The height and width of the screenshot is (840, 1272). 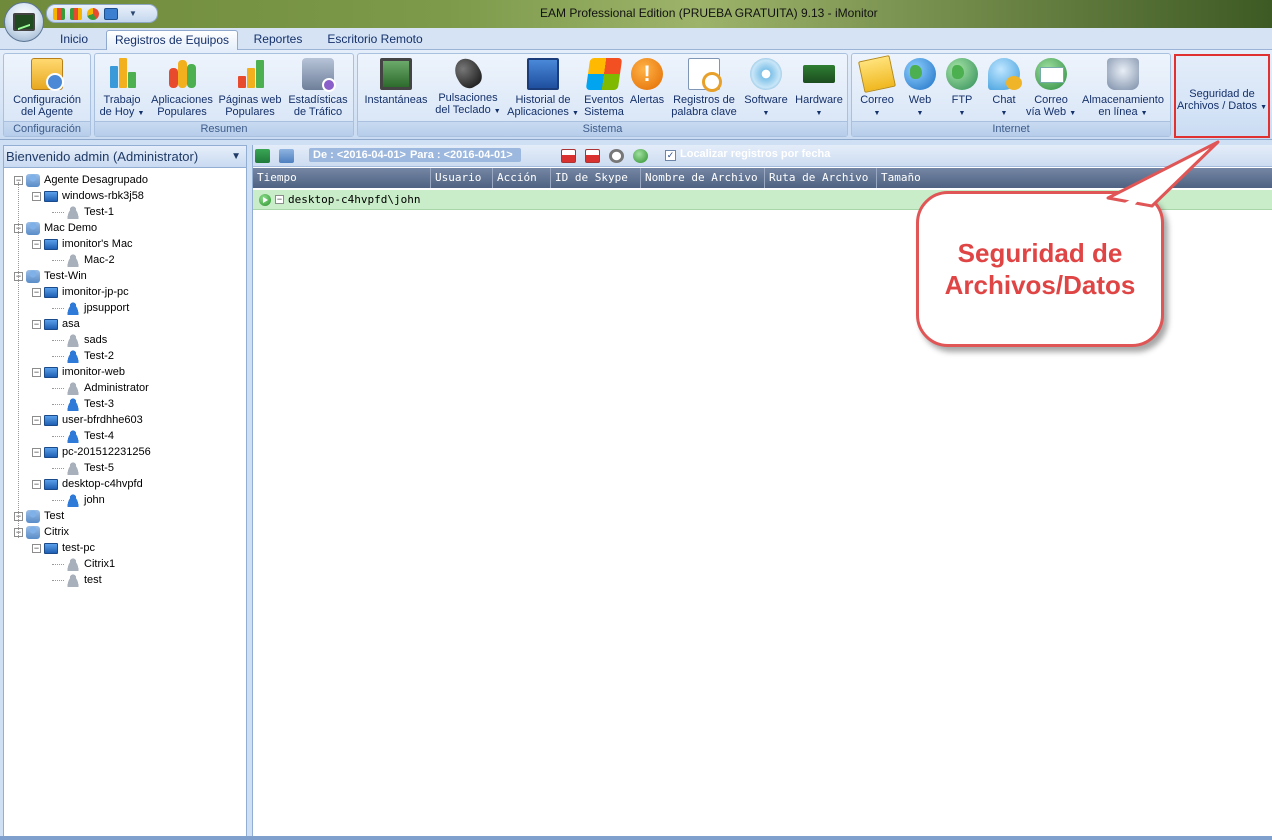 I want to click on tree-item: Test-2, so click(x=83, y=356).